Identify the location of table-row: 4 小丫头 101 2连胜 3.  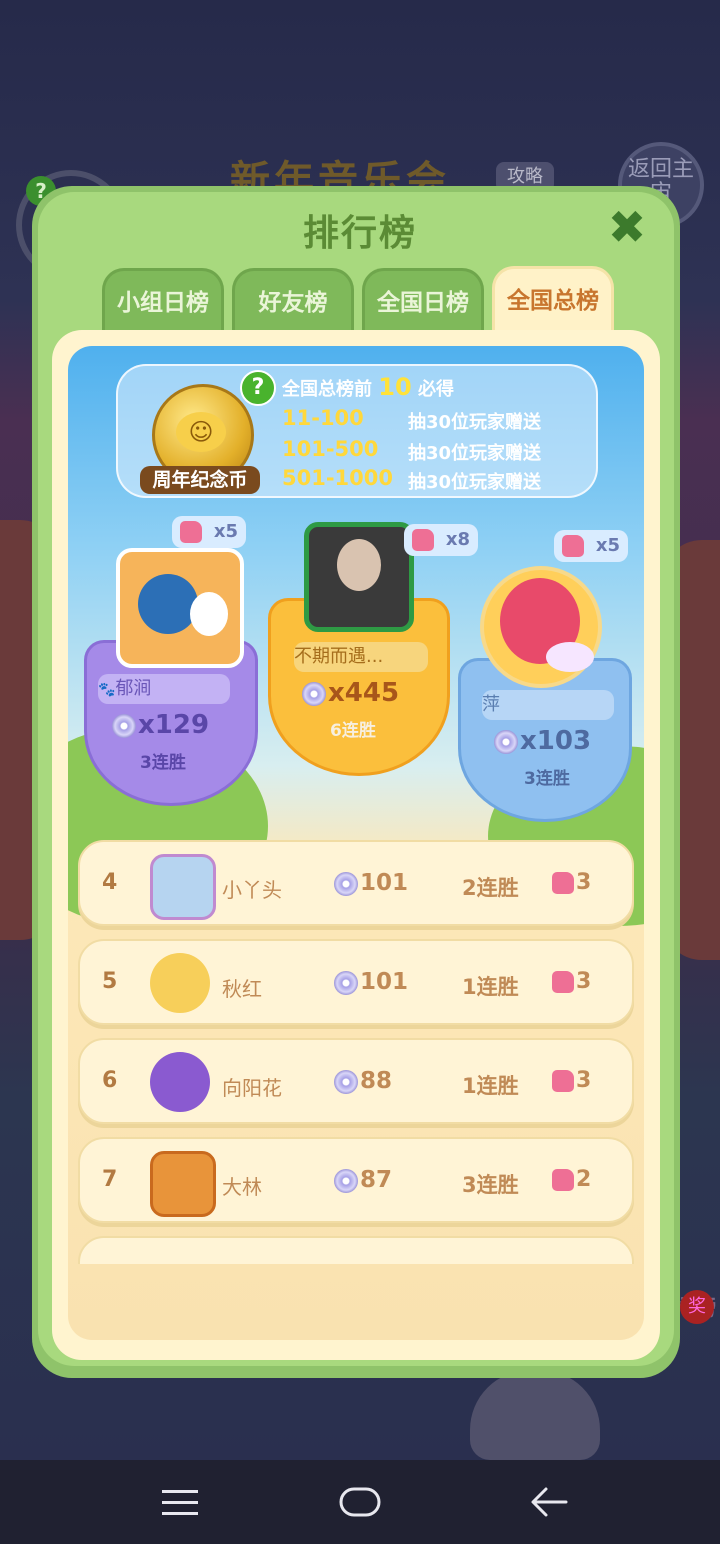
(356, 883).